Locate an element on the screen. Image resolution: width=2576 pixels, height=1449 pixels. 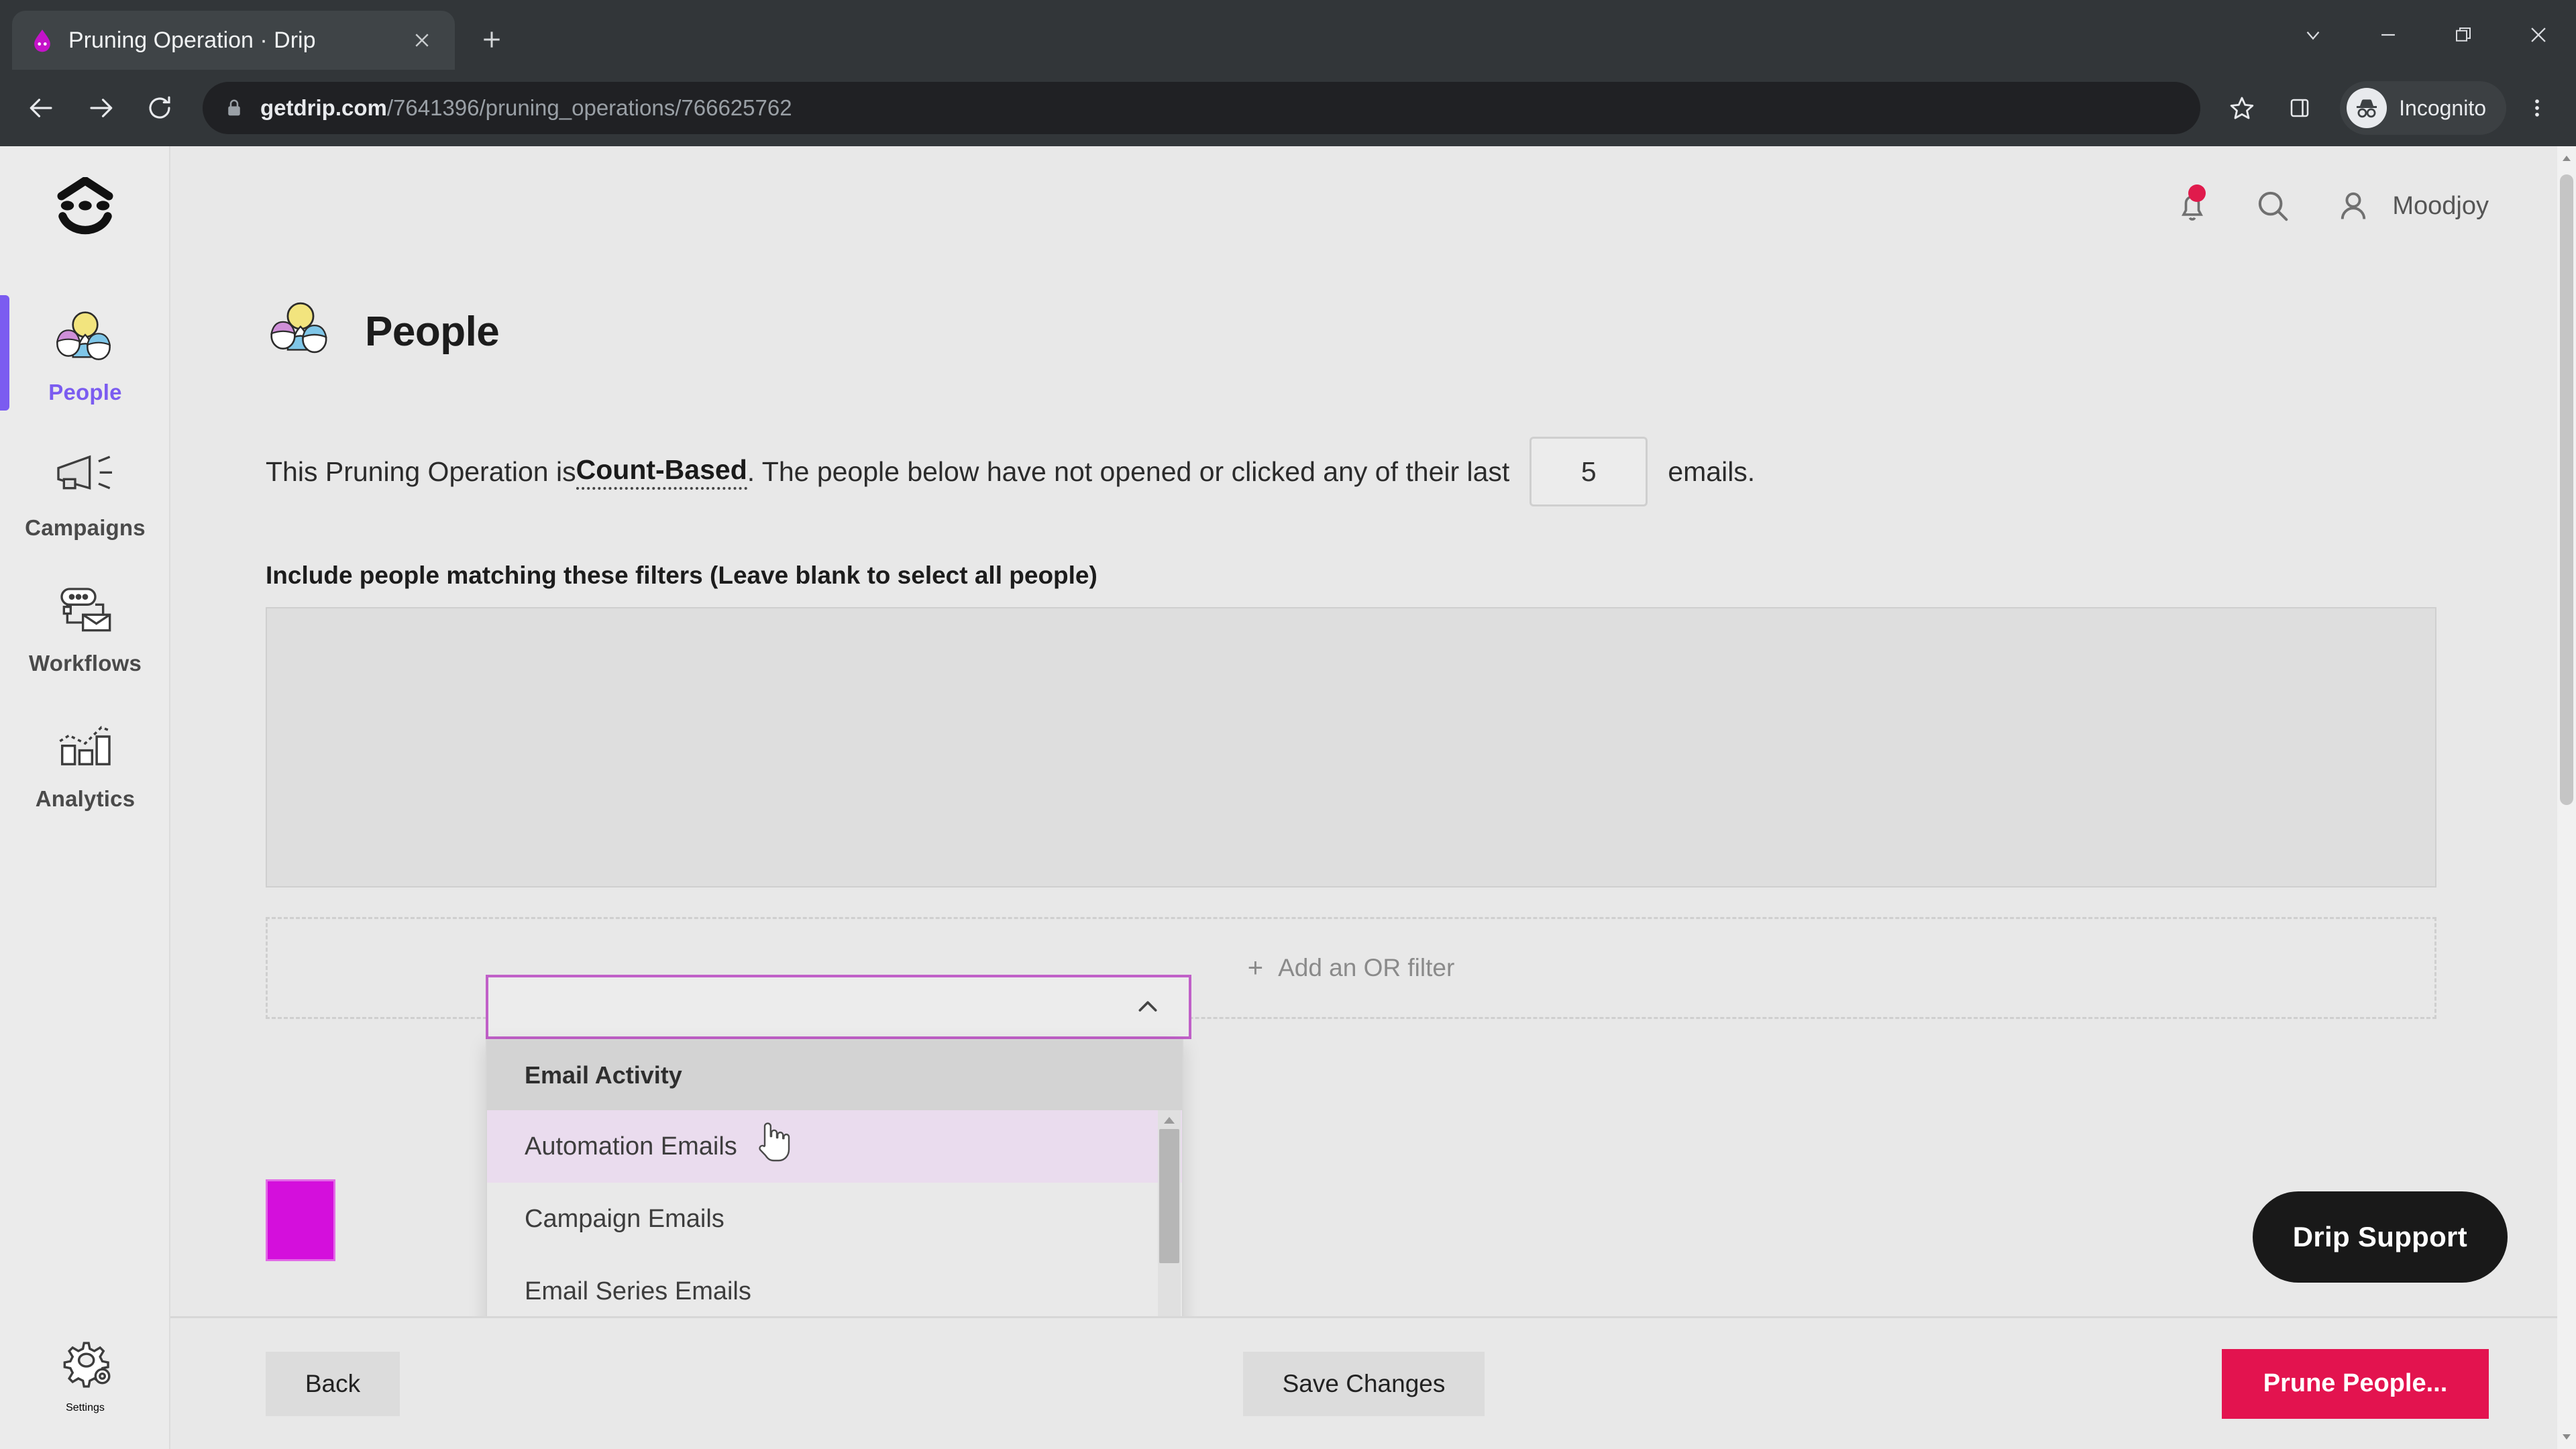
browser-tab: Pruning Operation · Drip is located at coordinates (233, 40).